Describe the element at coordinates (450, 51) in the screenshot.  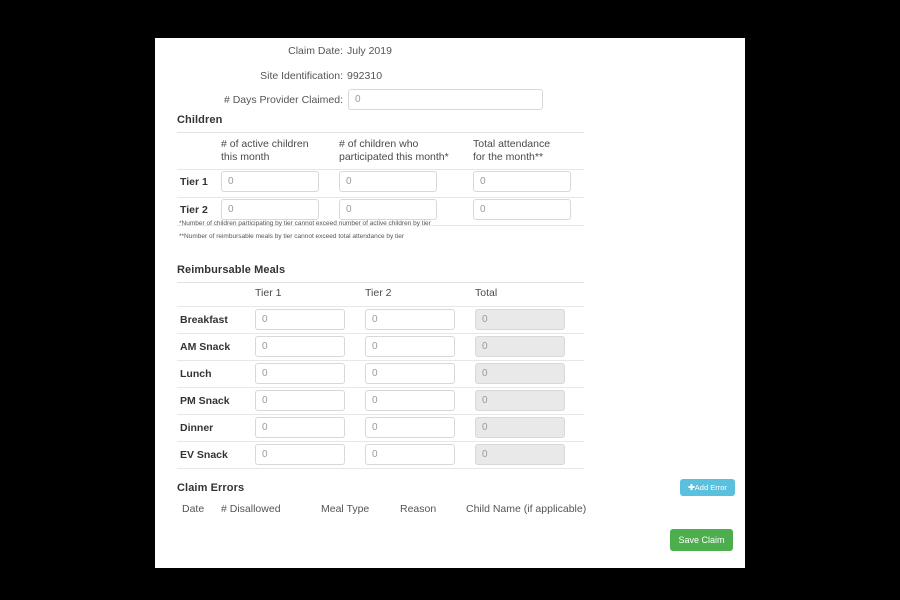
I see `claim-date-row: Claim Date: July 2019` at that location.